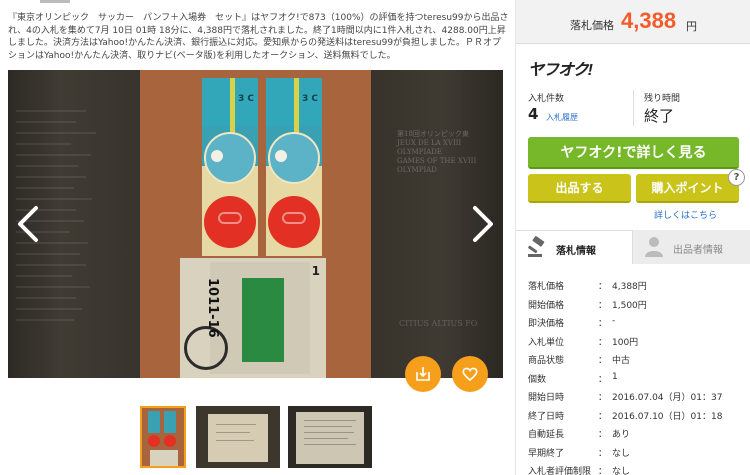 The image size is (750, 475). I want to click on info-row: 入札者評価制限 ： なし, so click(638, 468).